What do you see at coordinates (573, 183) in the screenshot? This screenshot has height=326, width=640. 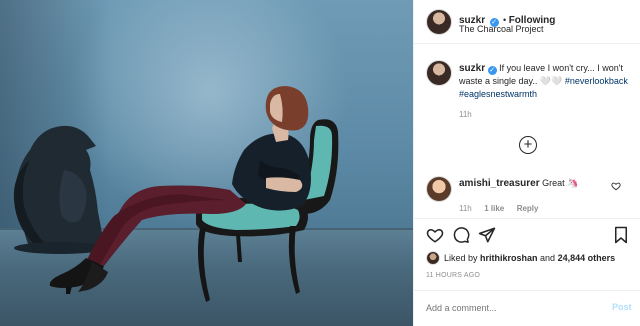 I see `comment-emoji: 🦄` at bounding box center [573, 183].